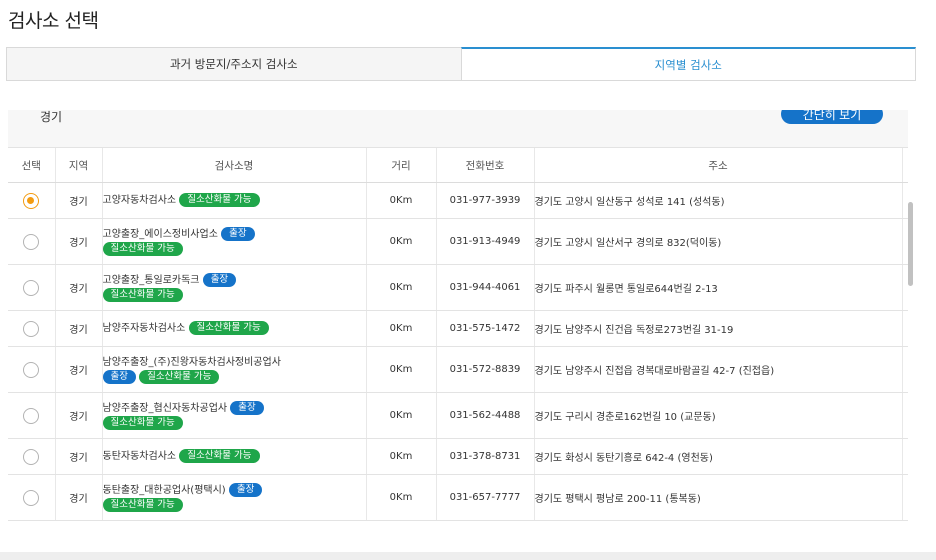 The image size is (936, 560). What do you see at coordinates (233, 64) in the screenshot?
I see `tab-past-visits: 과거 방문지/주소지 검사소` at bounding box center [233, 64].